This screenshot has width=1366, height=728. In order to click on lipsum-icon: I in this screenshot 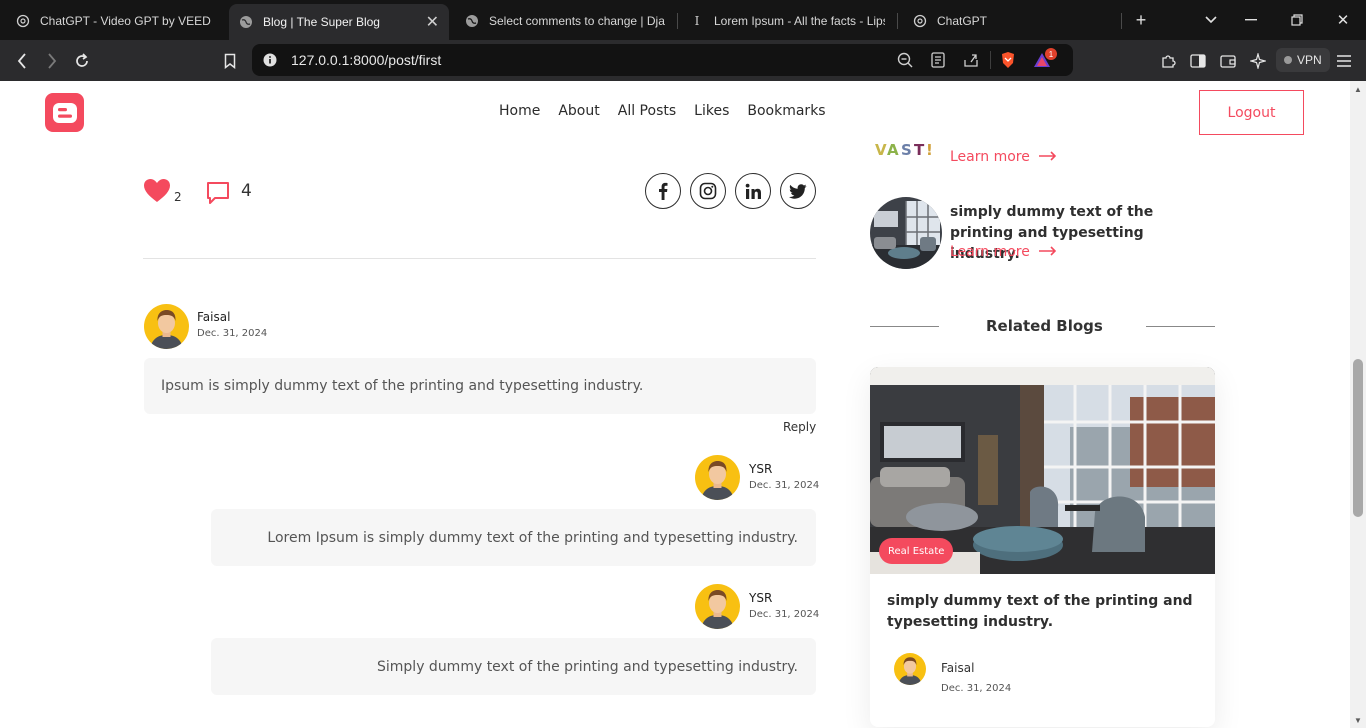, I will do `click(697, 21)`.